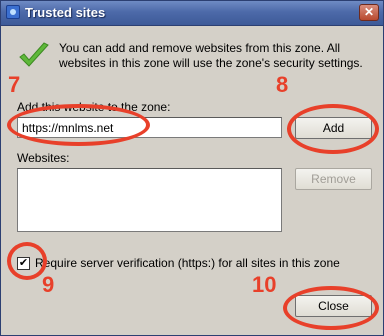 The image size is (384, 336). I want to click on annotation-ellipse-url-input, so click(78, 125).